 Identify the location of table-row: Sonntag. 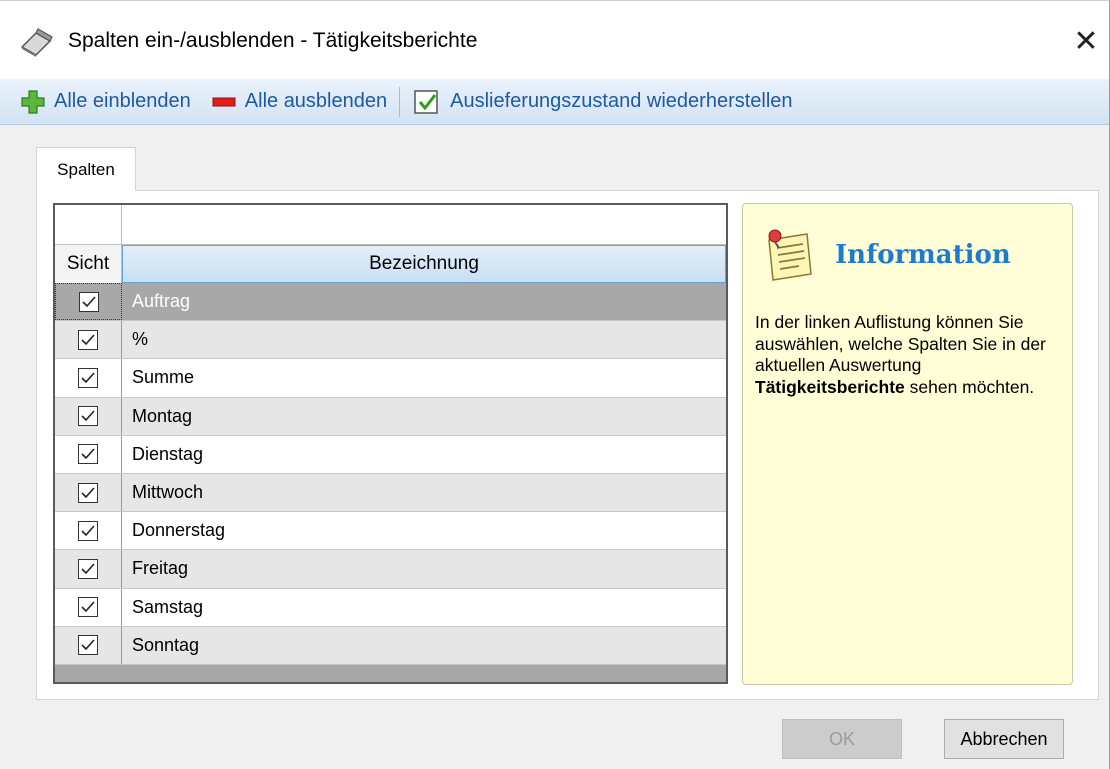
(390, 645).